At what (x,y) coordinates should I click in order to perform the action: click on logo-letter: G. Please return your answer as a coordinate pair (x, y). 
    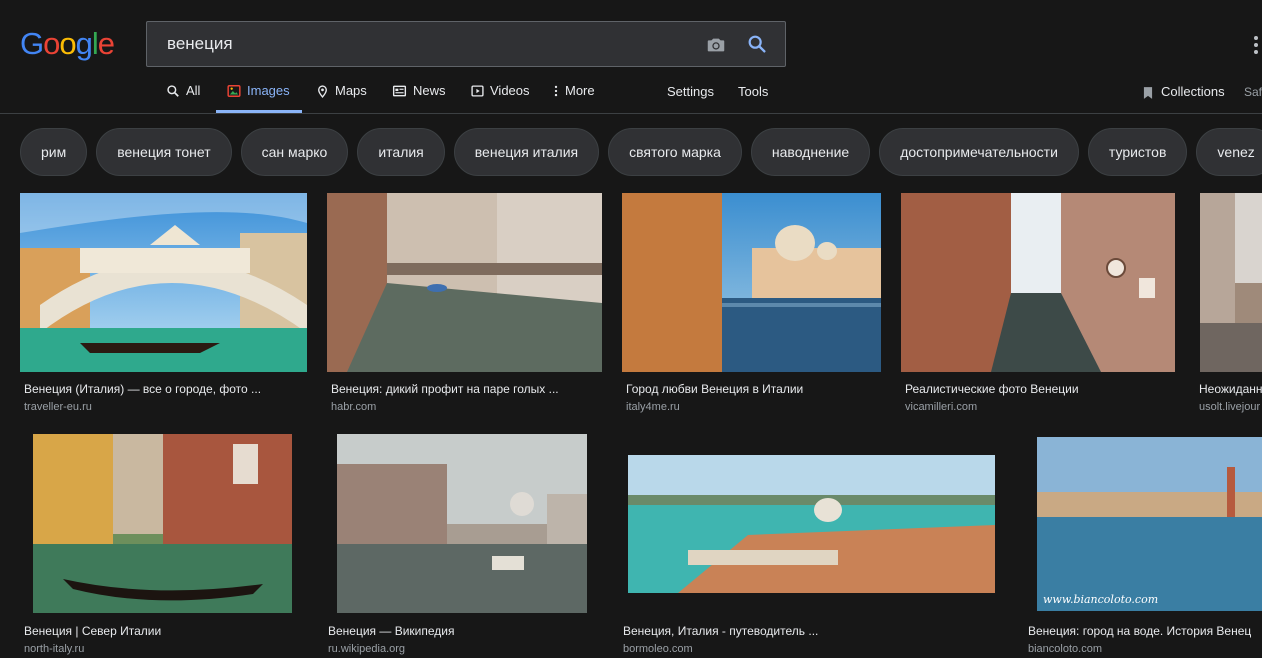
    Looking at the image, I should click on (32, 43).